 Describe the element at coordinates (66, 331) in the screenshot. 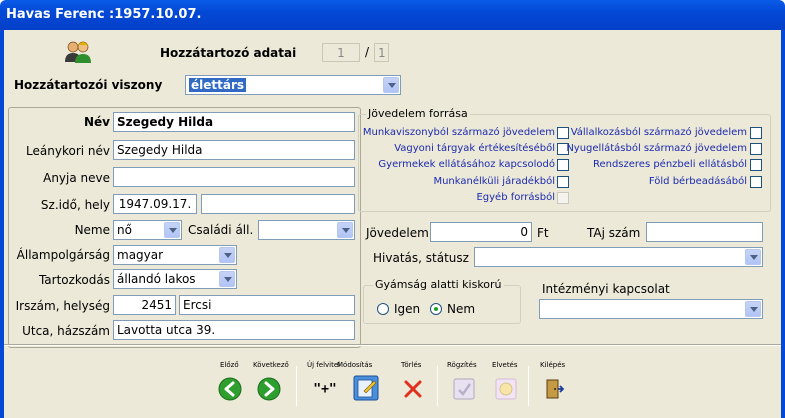

I see `street-label: Utca, házszám` at that location.